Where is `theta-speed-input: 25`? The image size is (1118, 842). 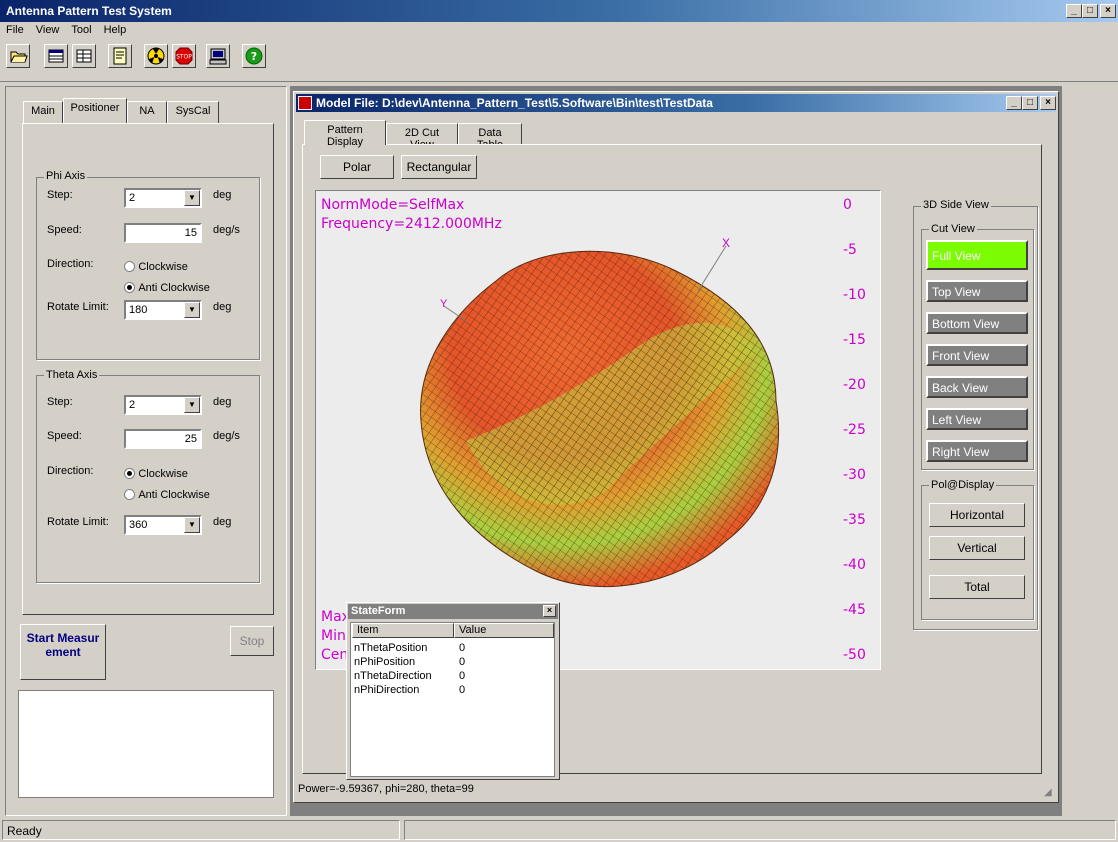 theta-speed-input: 25 is located at coordinates (163, 439).